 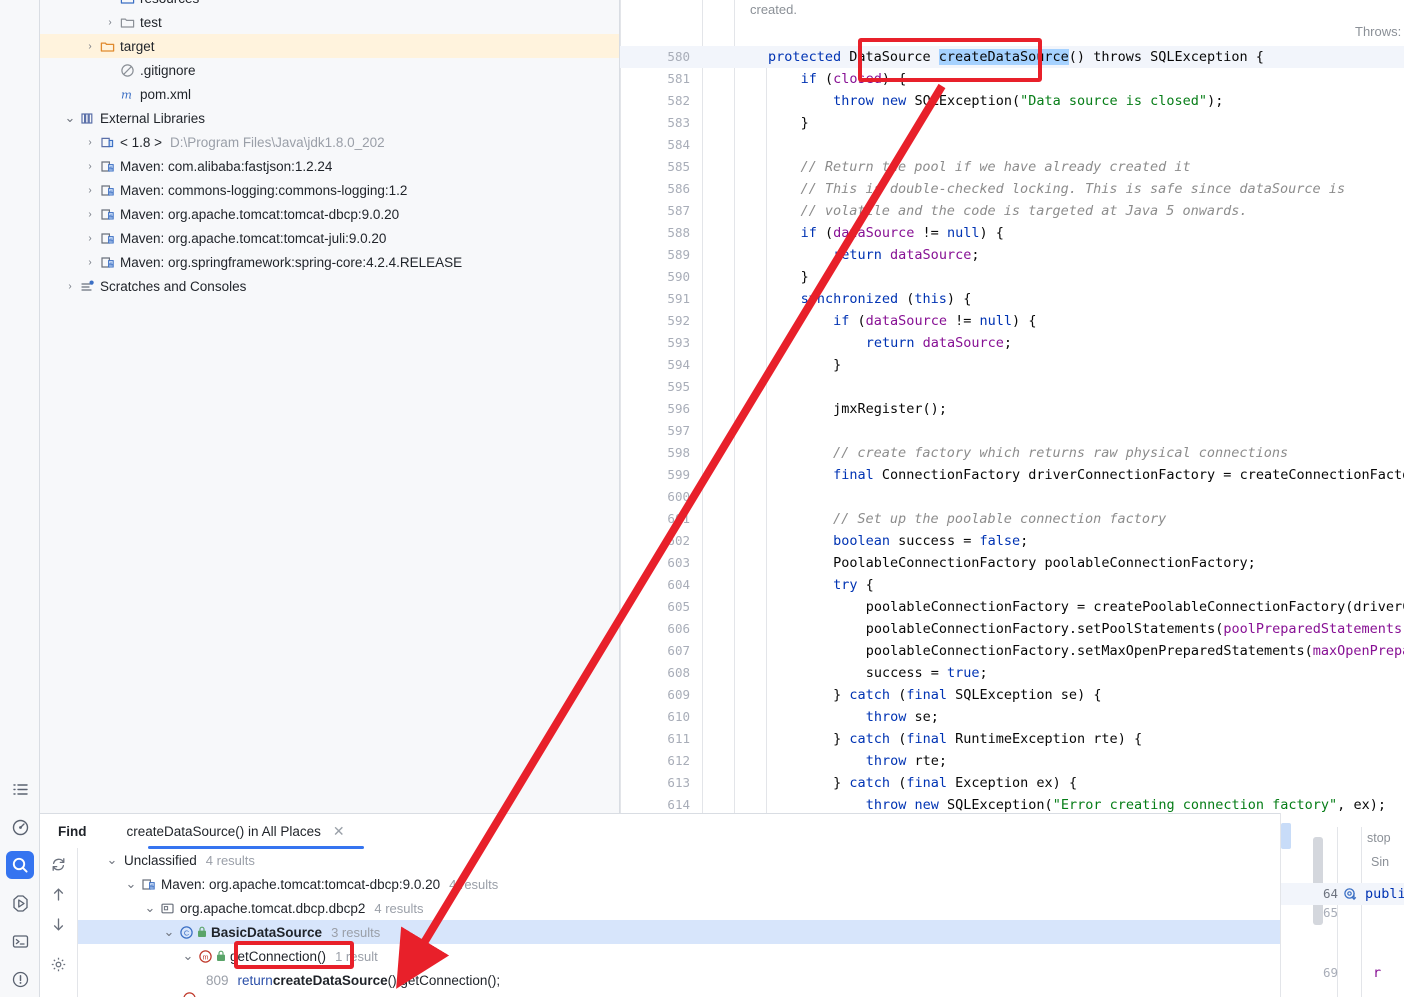 I want to click on tree-row: › target, so click(x=329, y=46).